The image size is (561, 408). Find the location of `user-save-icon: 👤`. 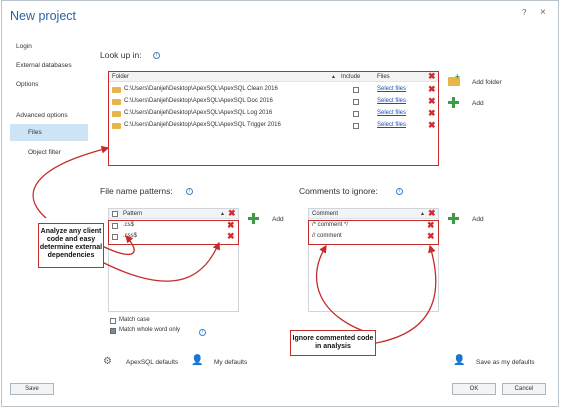

user-save-icon: 👤 is located at coordinates (459, 360).